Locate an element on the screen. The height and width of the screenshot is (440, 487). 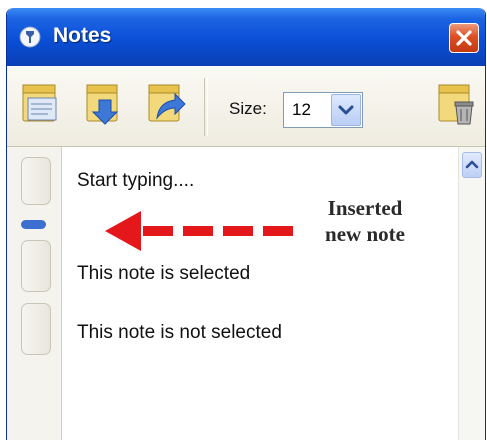
close-icon is located at coordinates (464, 38).